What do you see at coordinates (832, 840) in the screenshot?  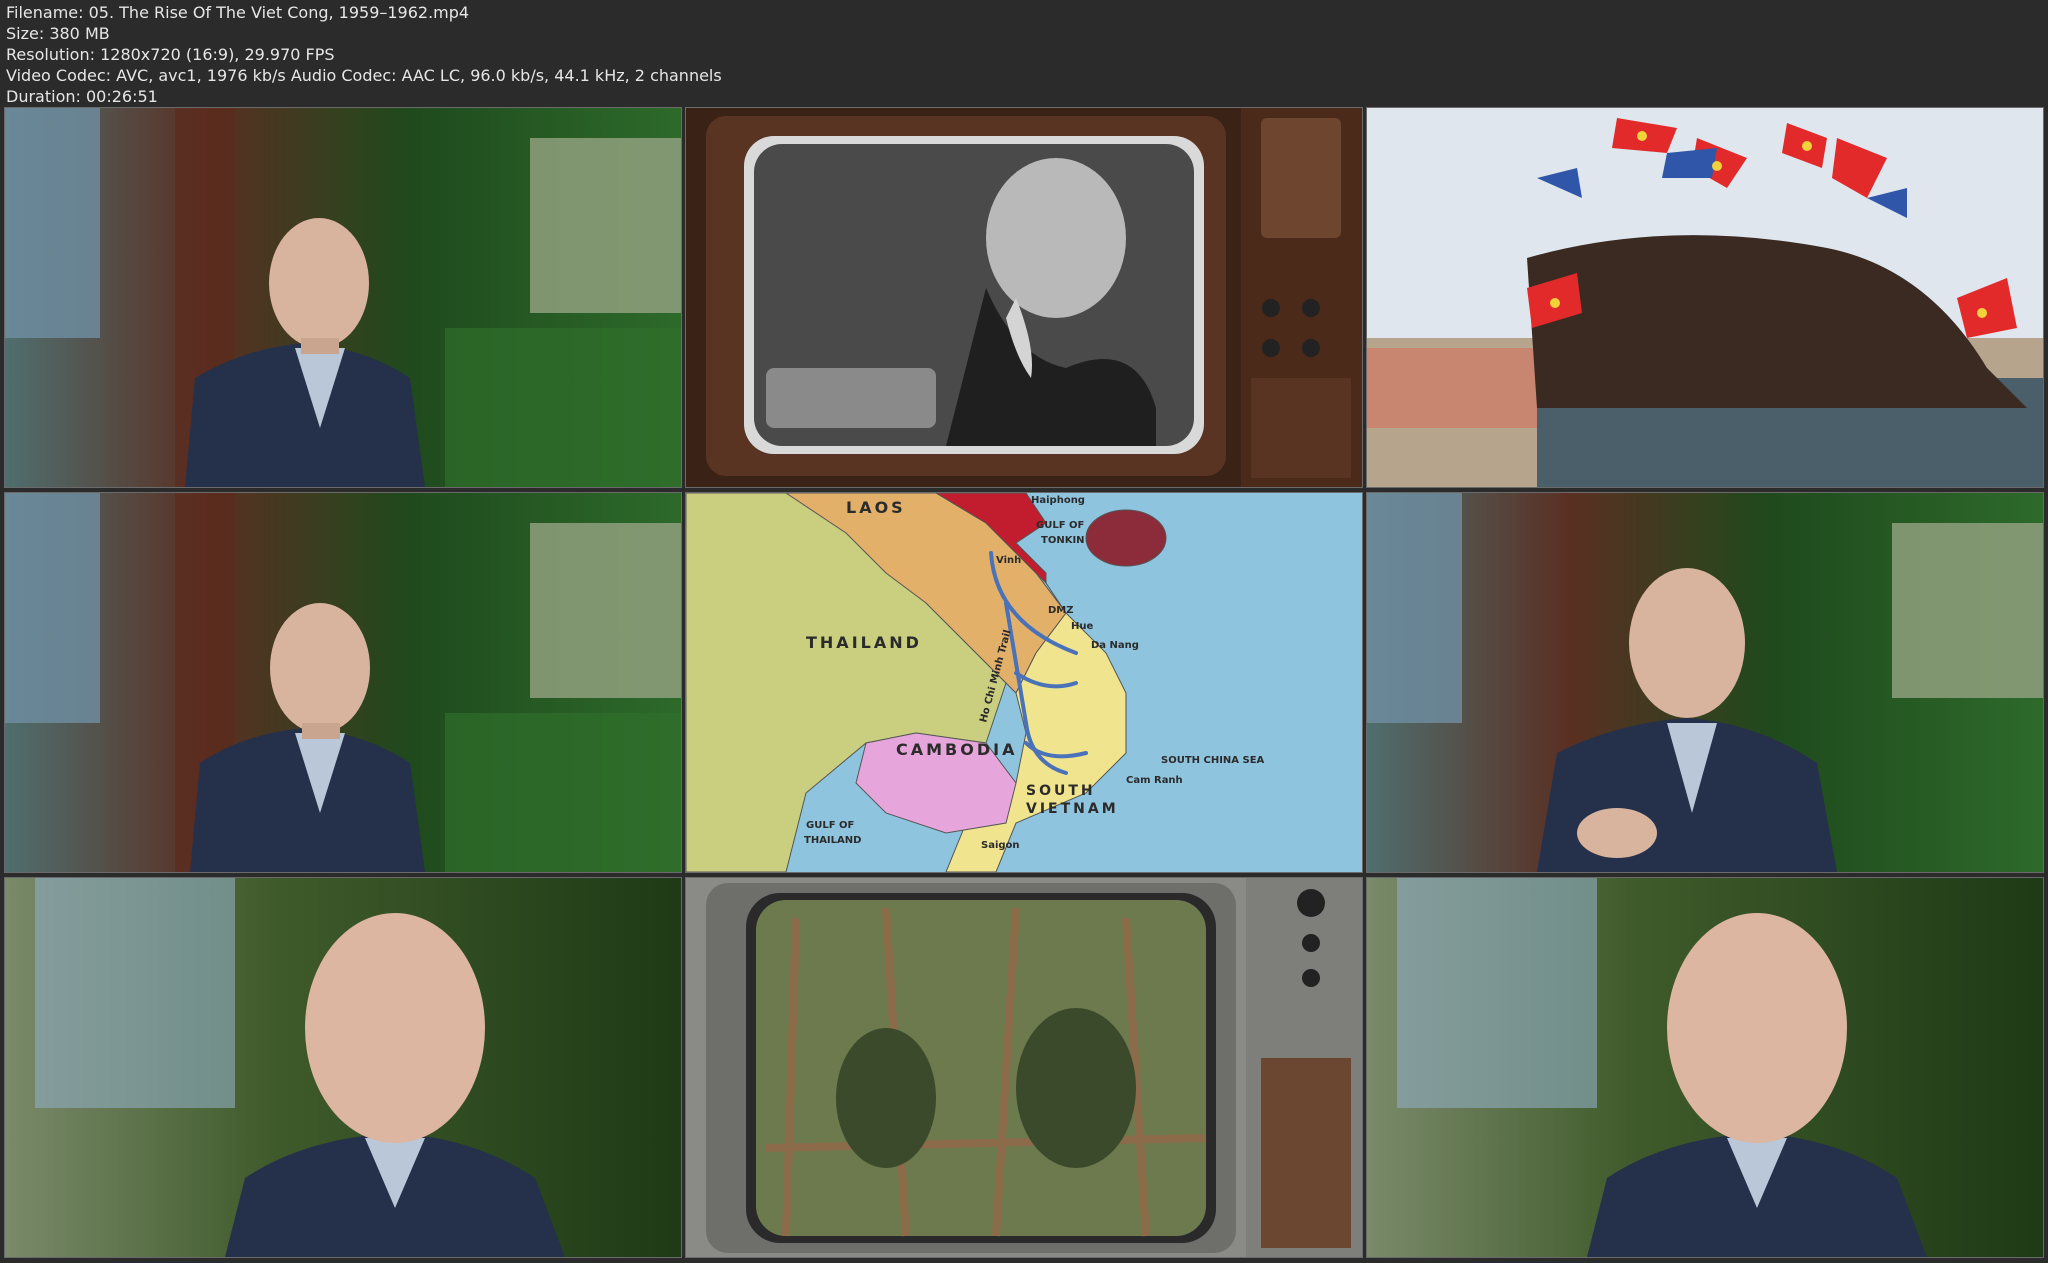 I see `map-label-gulf-thailand-2: THAILAND` at bounding box center [832, 840].